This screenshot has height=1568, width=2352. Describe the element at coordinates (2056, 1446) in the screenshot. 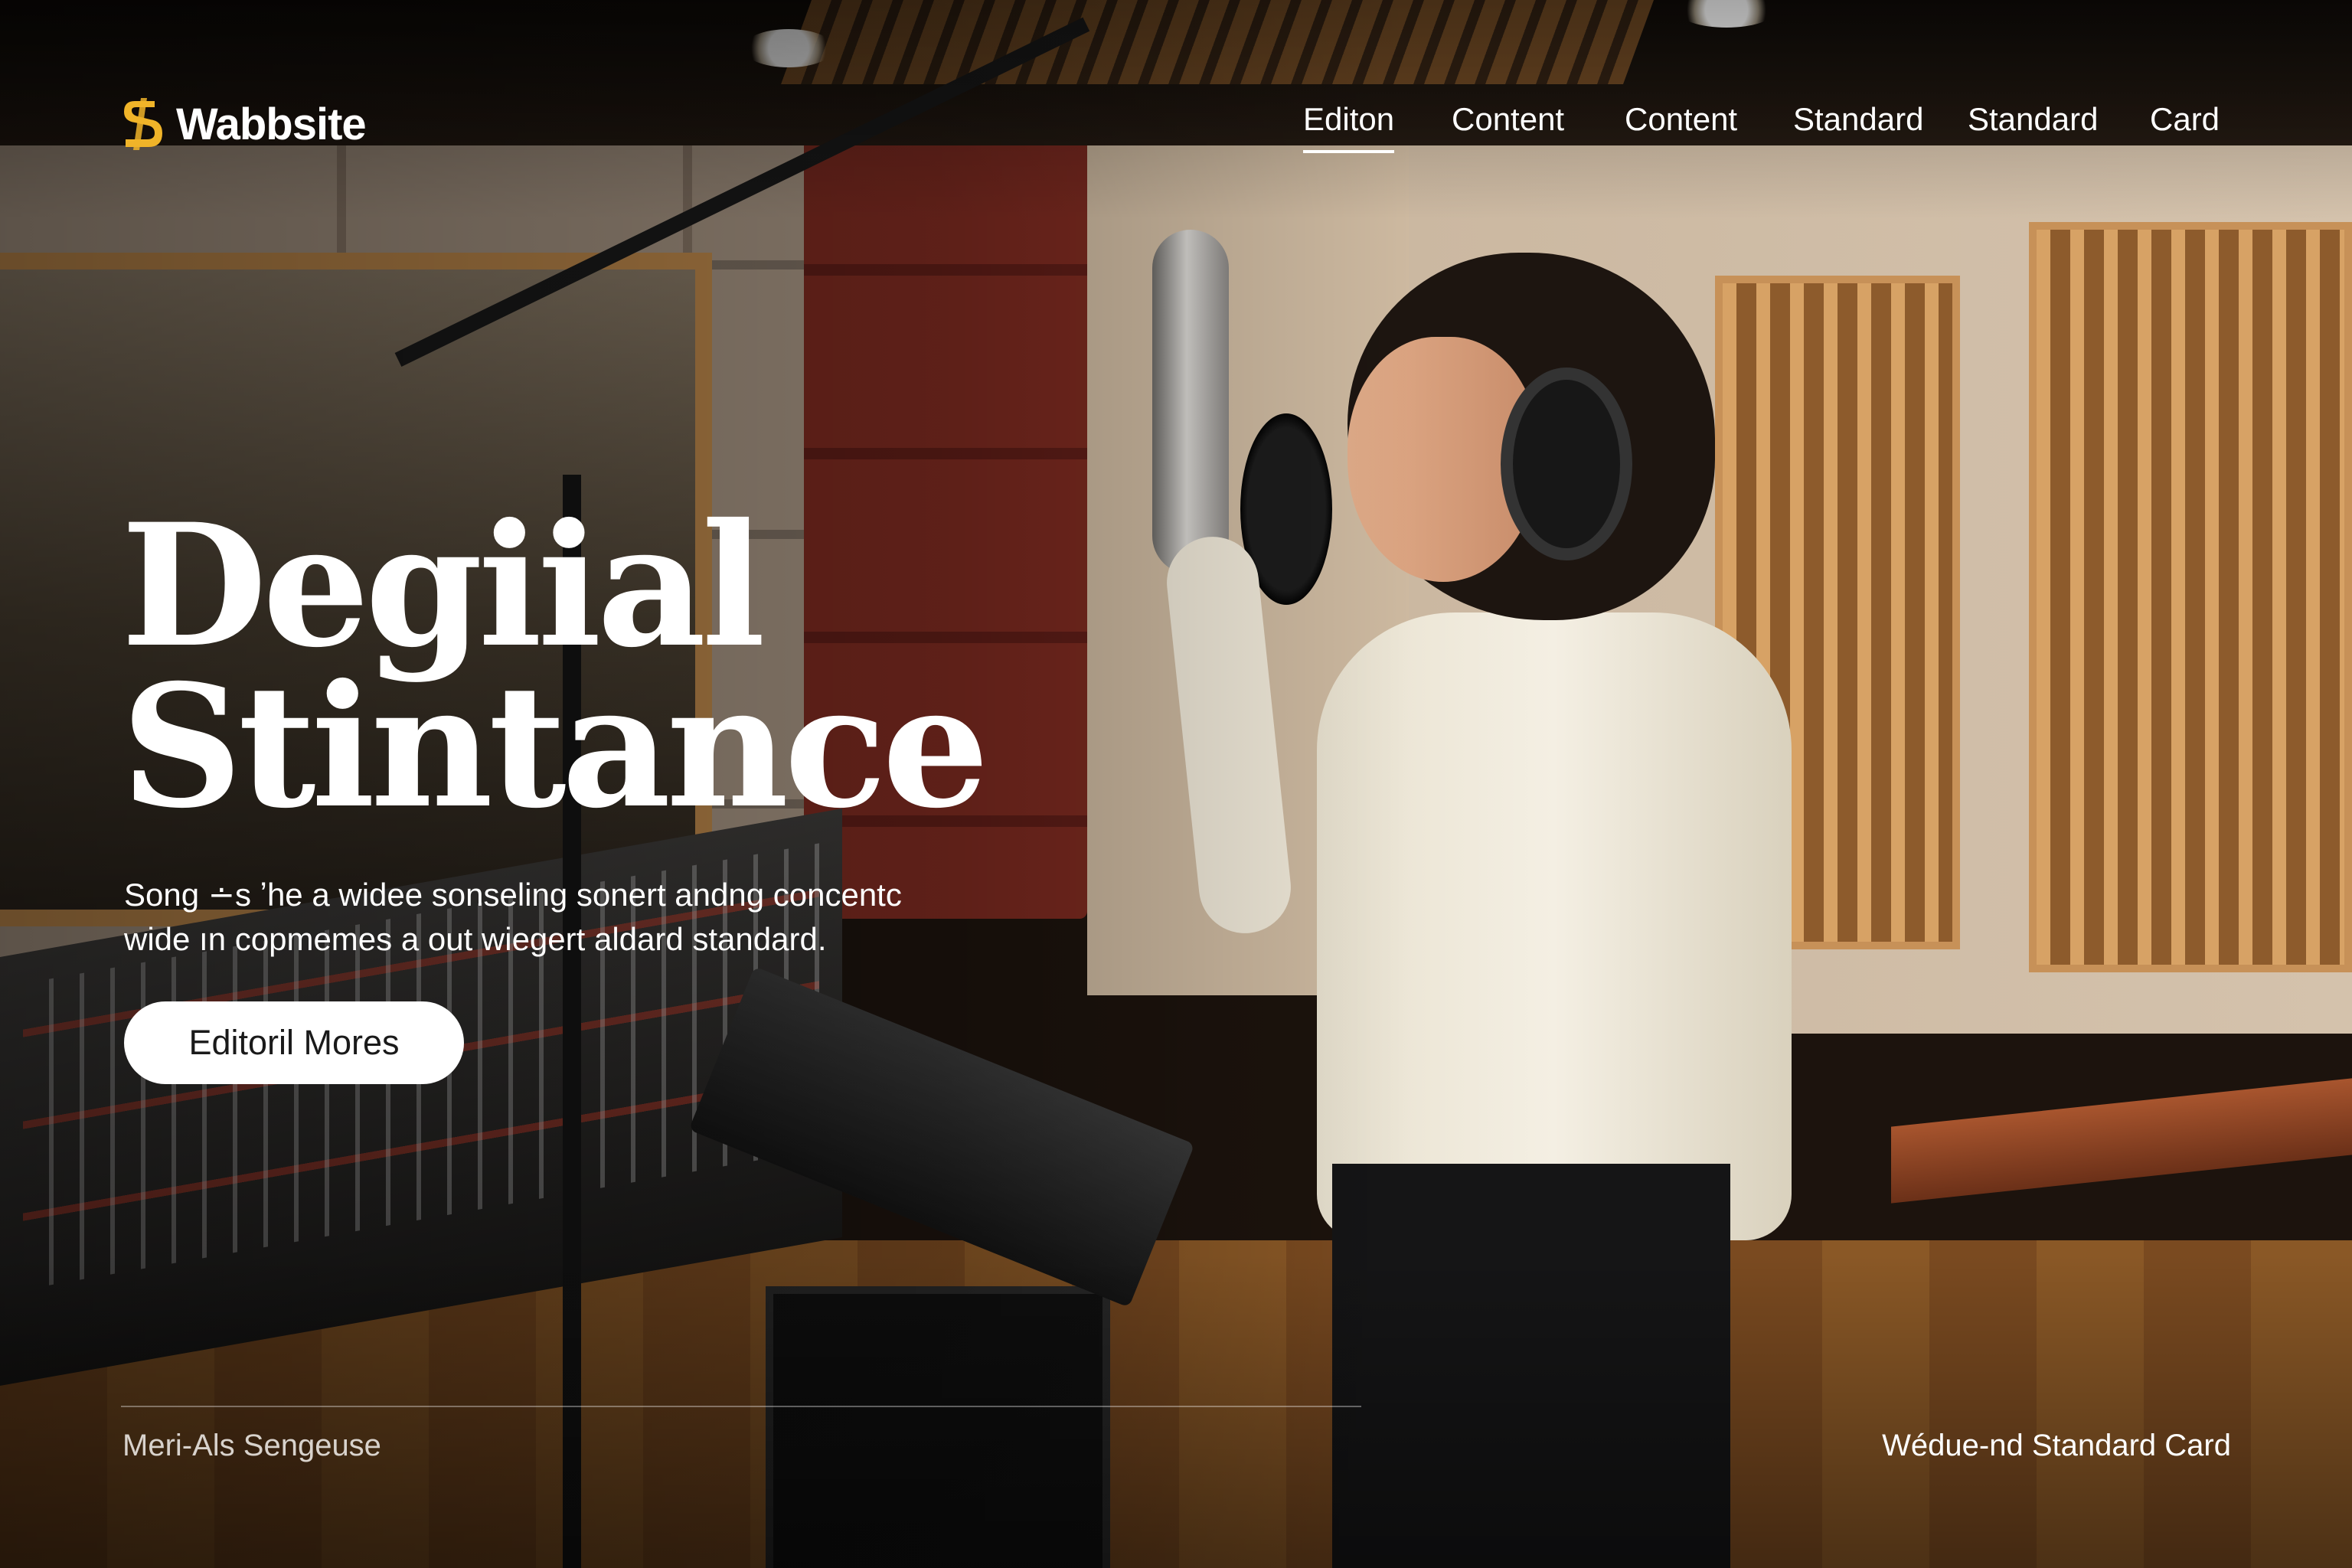

I see `footer-right-link: Wédue-nd Standard Card` at that location.